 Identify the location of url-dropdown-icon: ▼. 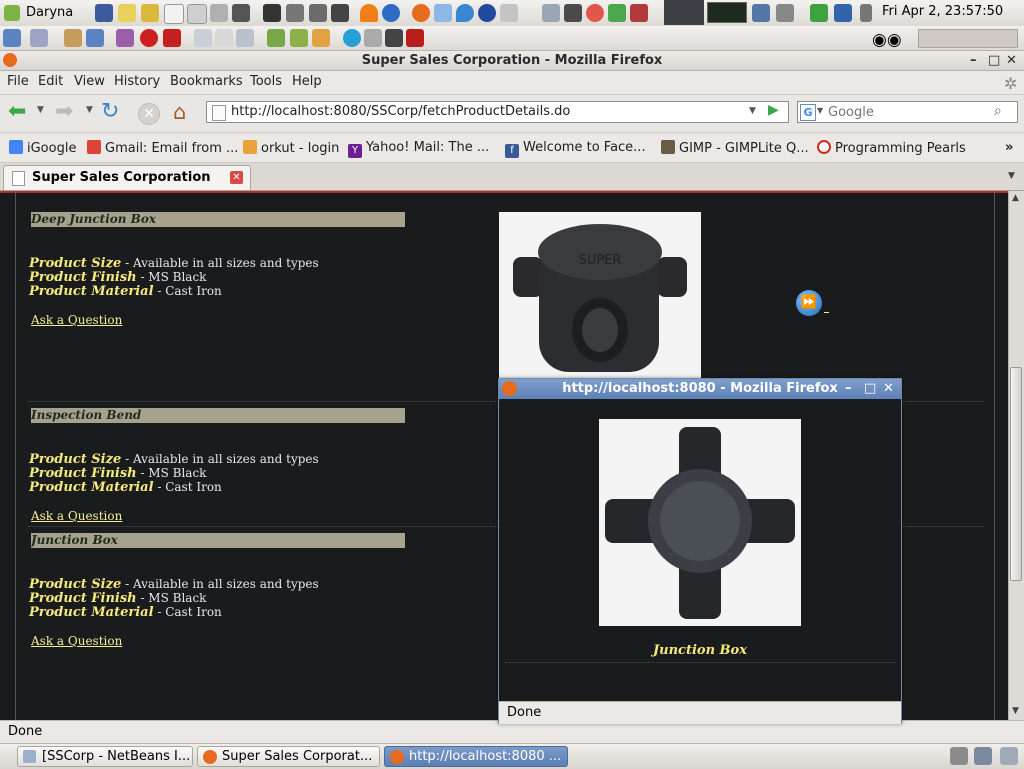
(752, 111).